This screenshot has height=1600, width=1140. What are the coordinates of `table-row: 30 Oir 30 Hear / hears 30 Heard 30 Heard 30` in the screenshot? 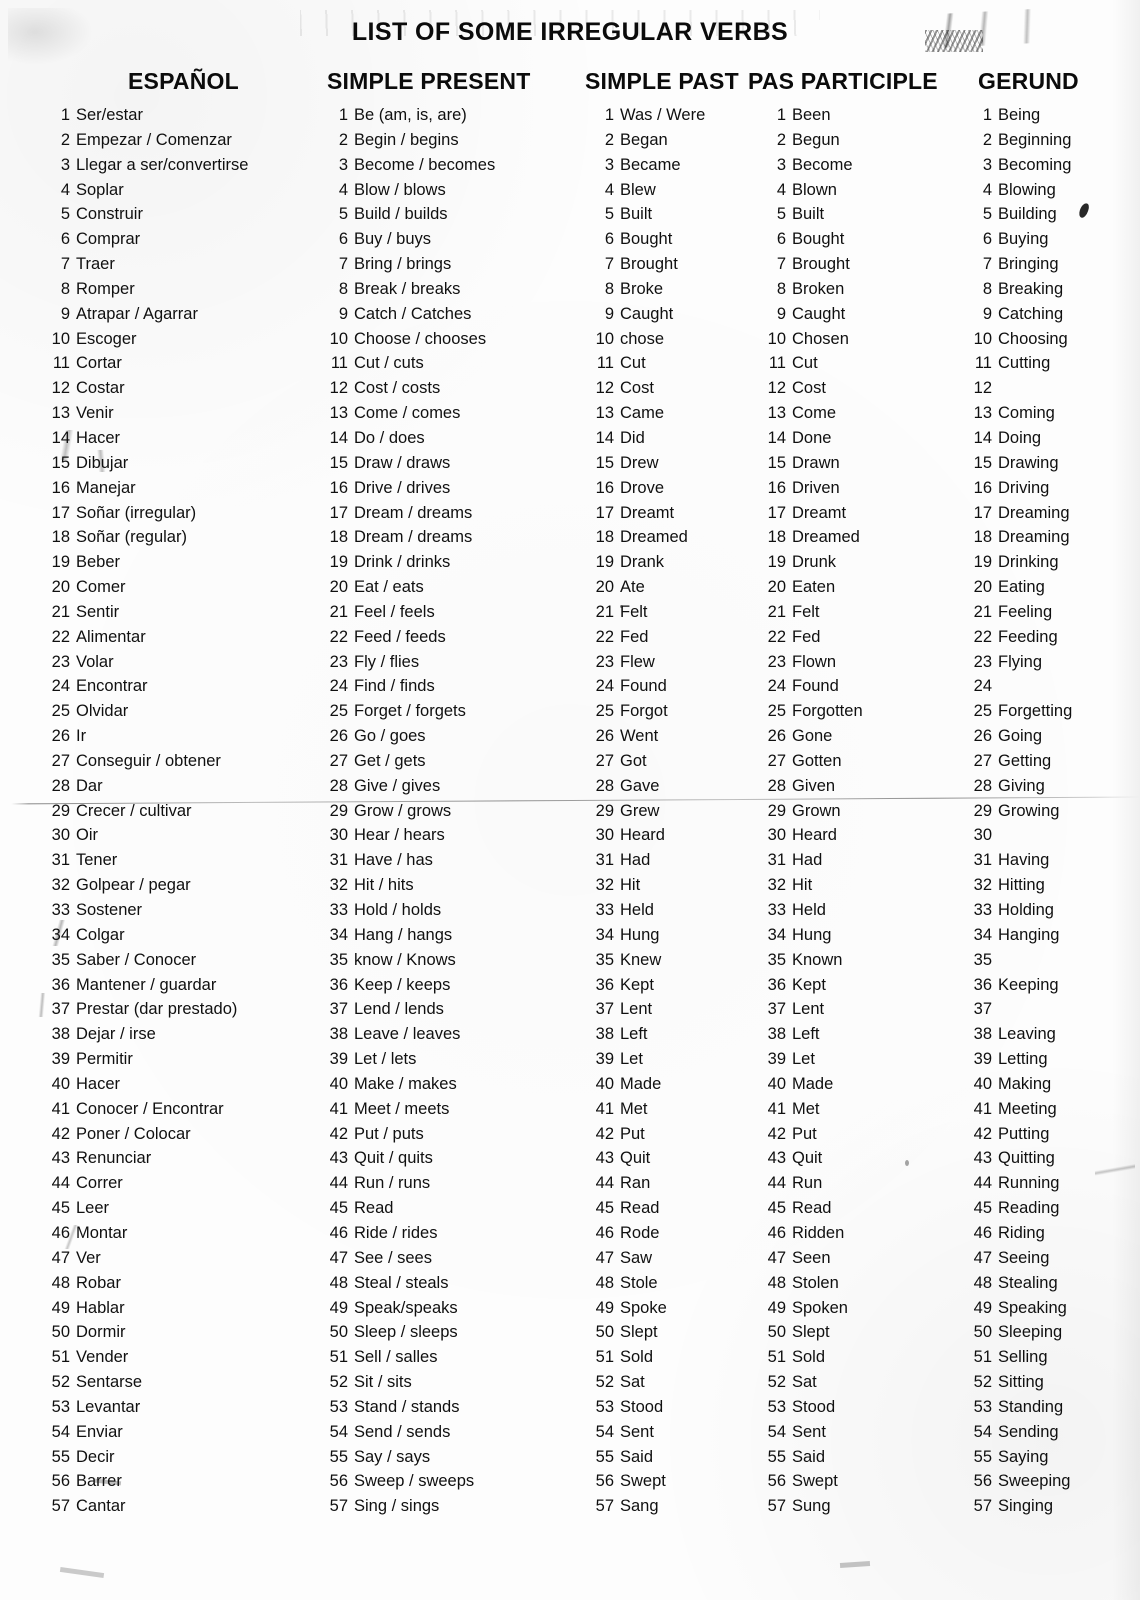 It's located at (570, 835).